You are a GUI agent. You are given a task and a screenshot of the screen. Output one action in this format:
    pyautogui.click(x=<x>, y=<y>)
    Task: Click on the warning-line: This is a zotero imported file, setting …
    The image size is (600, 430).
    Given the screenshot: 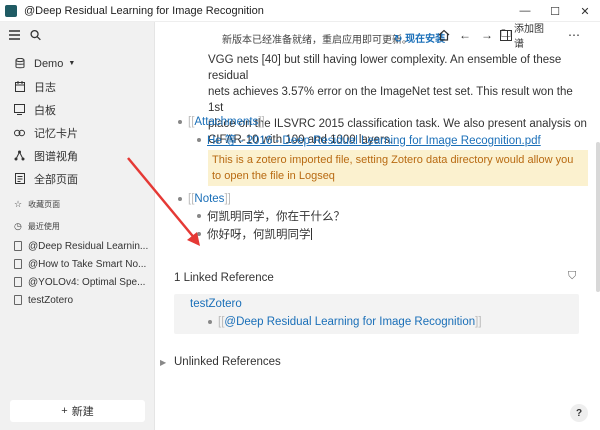 What is the action you would take?
    pyautogui.click(x=393, y=160)
    